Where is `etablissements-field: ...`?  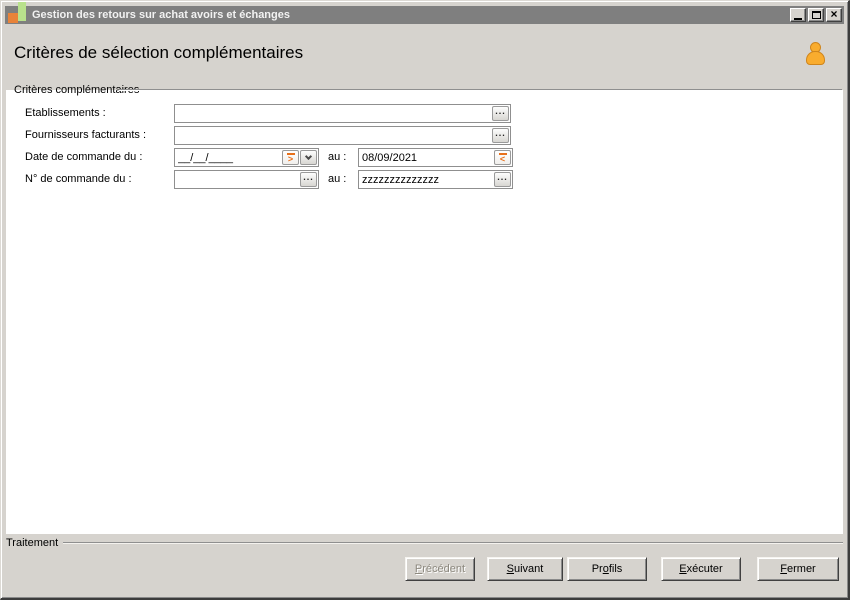
etablissements-field: ... is located at coordinates (342, 113).